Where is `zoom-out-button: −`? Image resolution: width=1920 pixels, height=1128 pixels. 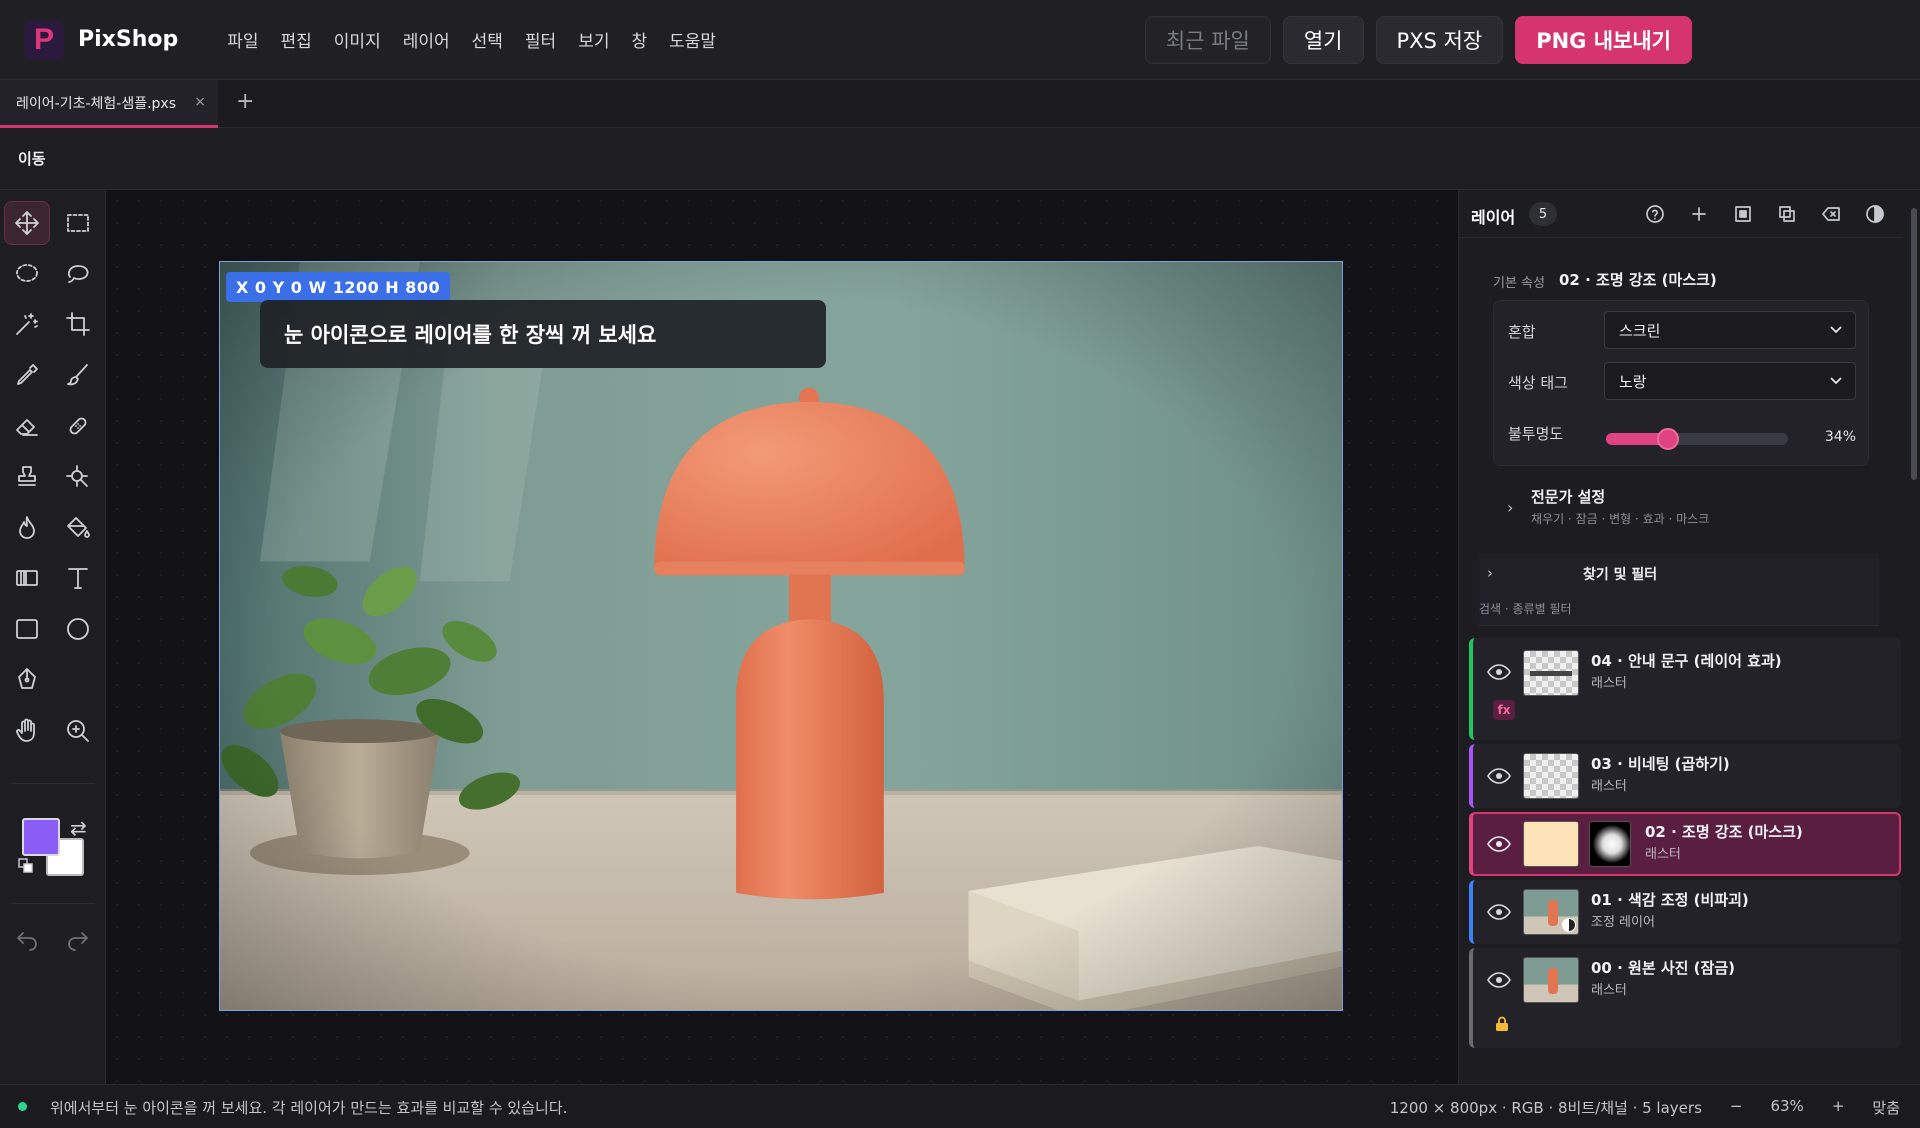 zoom-out-button: − is located at coordinates (1736, 1107).